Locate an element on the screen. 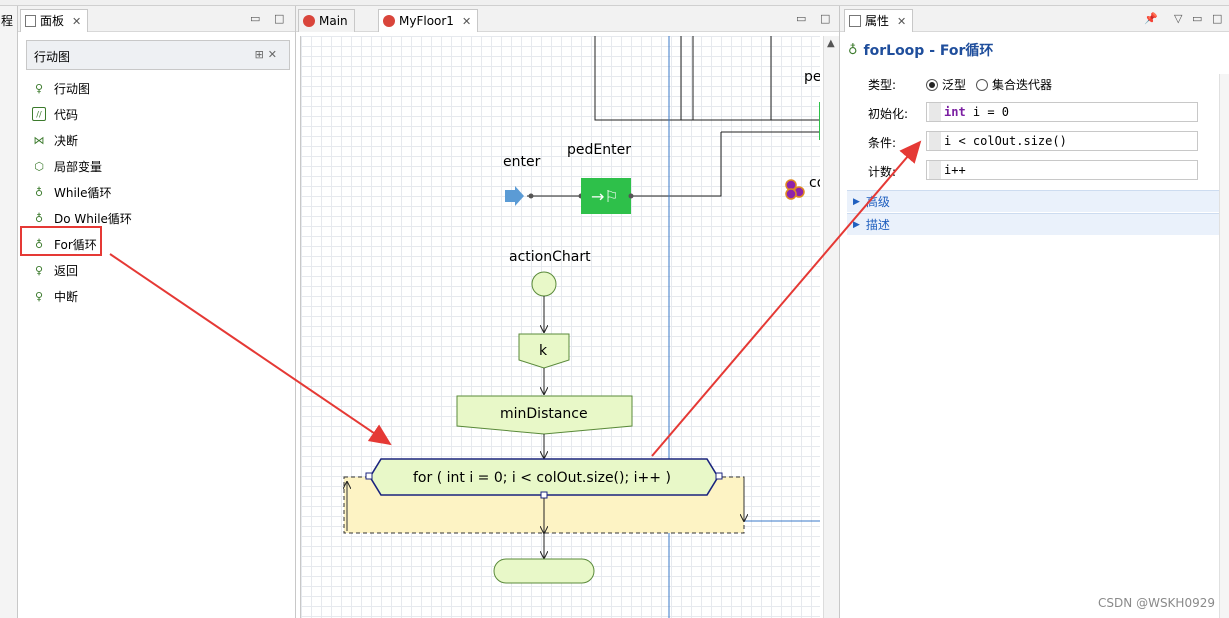 This screenshot has height=618, width=1229. action-chart-start is located at coordinates (544, 284).